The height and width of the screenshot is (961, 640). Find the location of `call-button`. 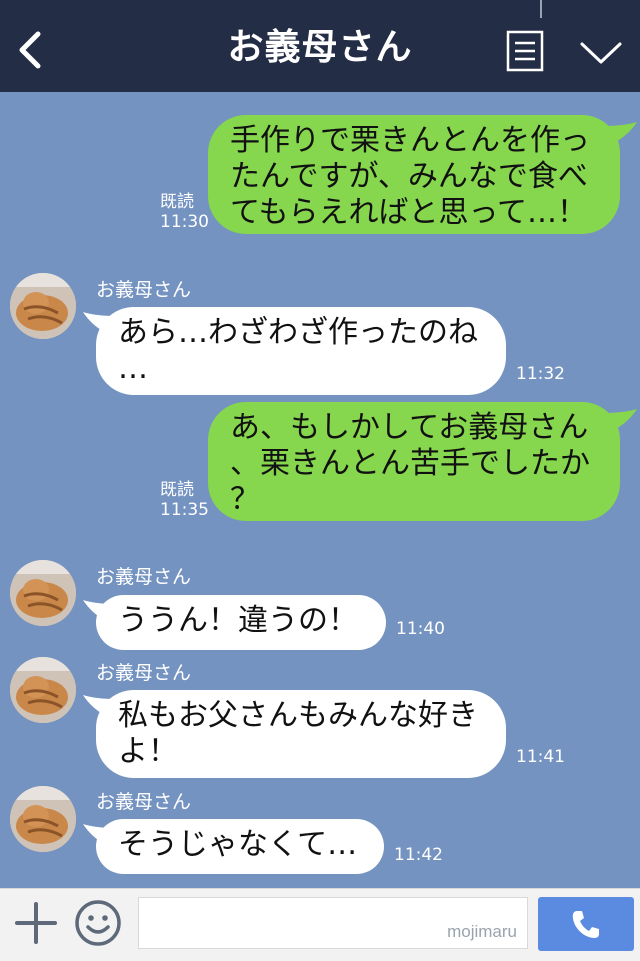

call-button is located at coordinates (586, 924).